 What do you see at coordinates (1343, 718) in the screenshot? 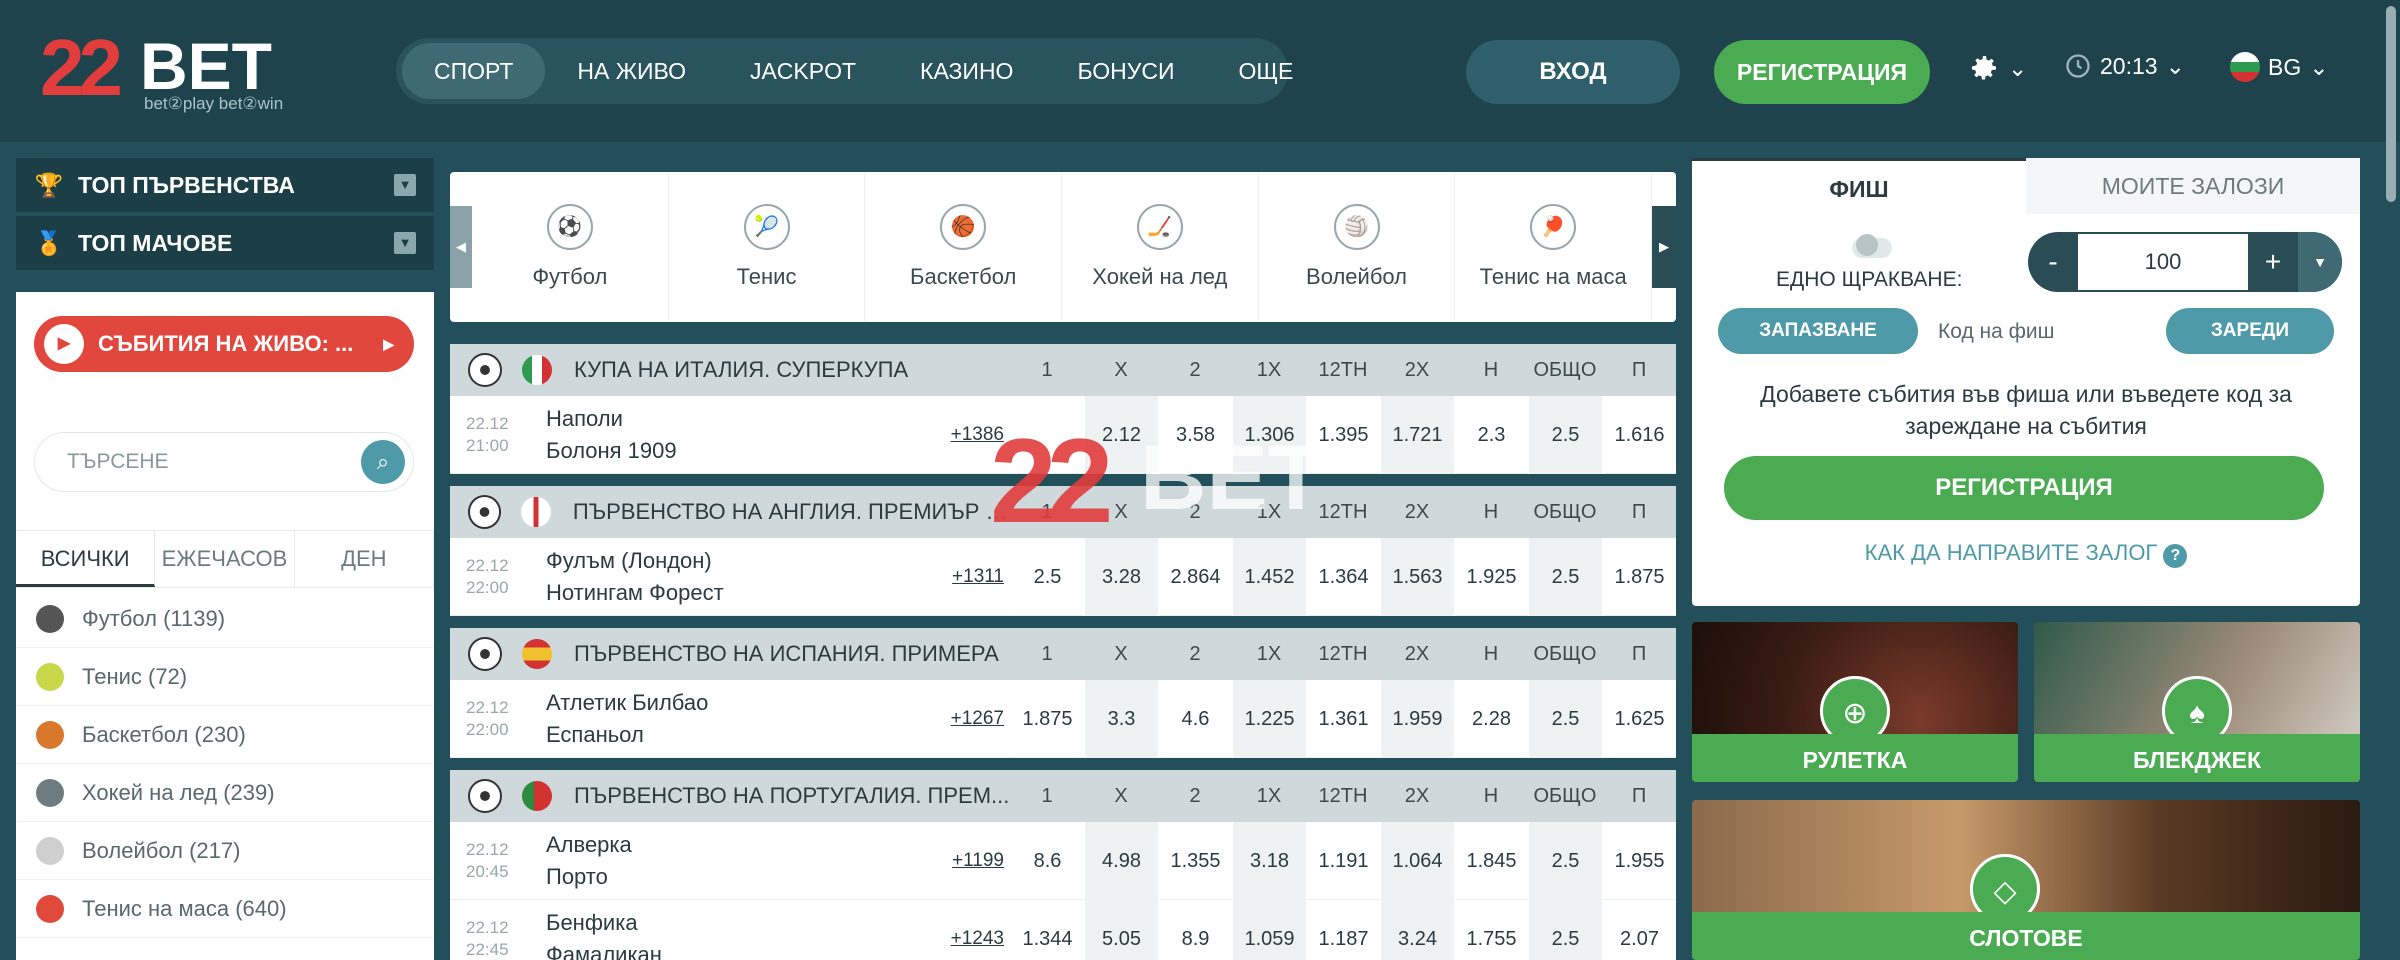
I see `odd-cell: 1.361` at bounding box center [1343, 718].